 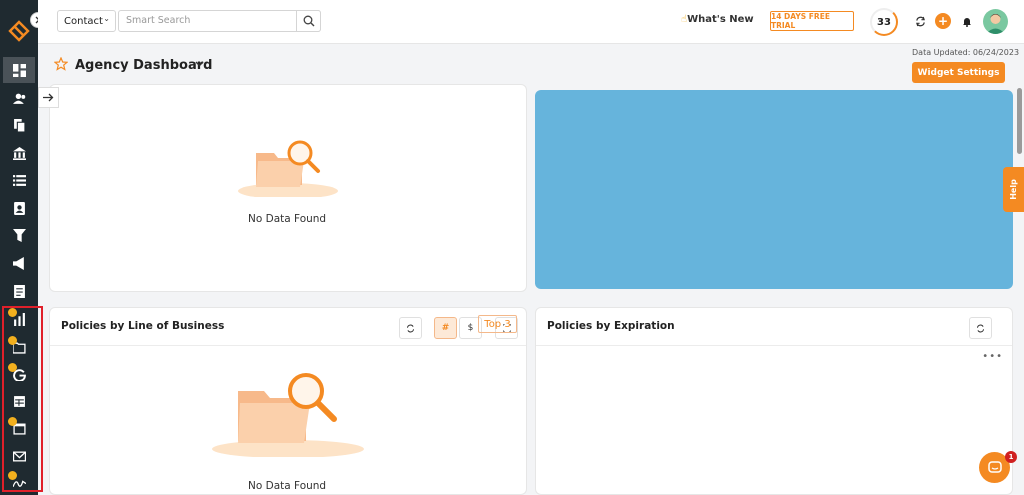 What do you see at coordinates (611, 326) in the screenshot?
I see `card-title: Policies by Expiration` at bounding box center [611, 326].